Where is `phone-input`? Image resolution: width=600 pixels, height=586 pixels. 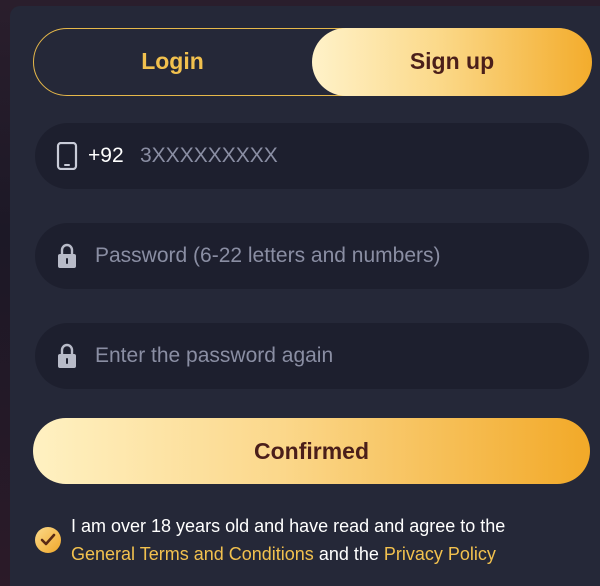
phone-input is located at coordinates (350, 156).